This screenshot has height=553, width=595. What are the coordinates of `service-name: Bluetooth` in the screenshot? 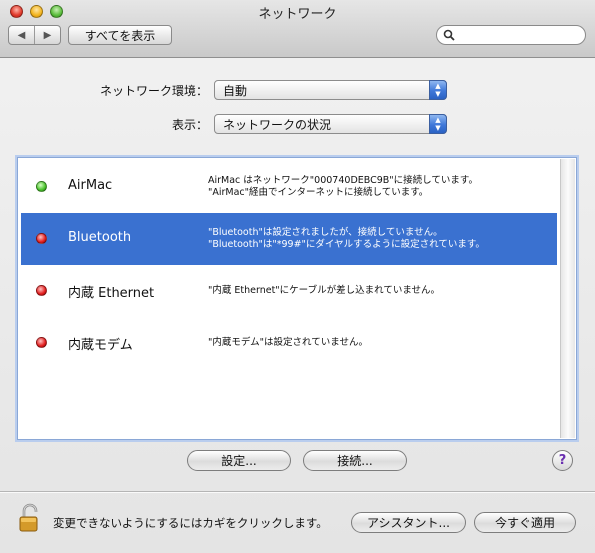 It's located at (100, 237).